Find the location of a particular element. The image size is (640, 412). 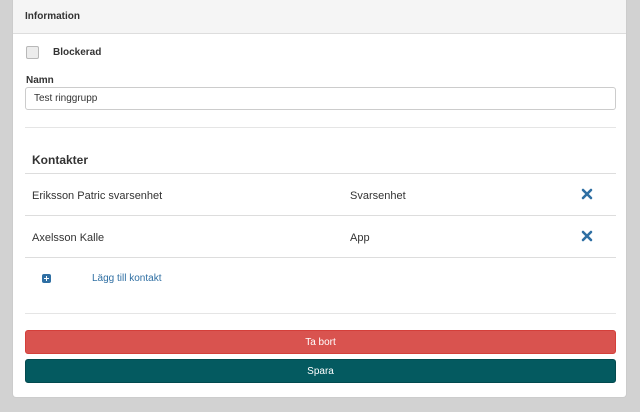

add-contact-row: Lägg till kontakt is located at coordinates (320, 278).